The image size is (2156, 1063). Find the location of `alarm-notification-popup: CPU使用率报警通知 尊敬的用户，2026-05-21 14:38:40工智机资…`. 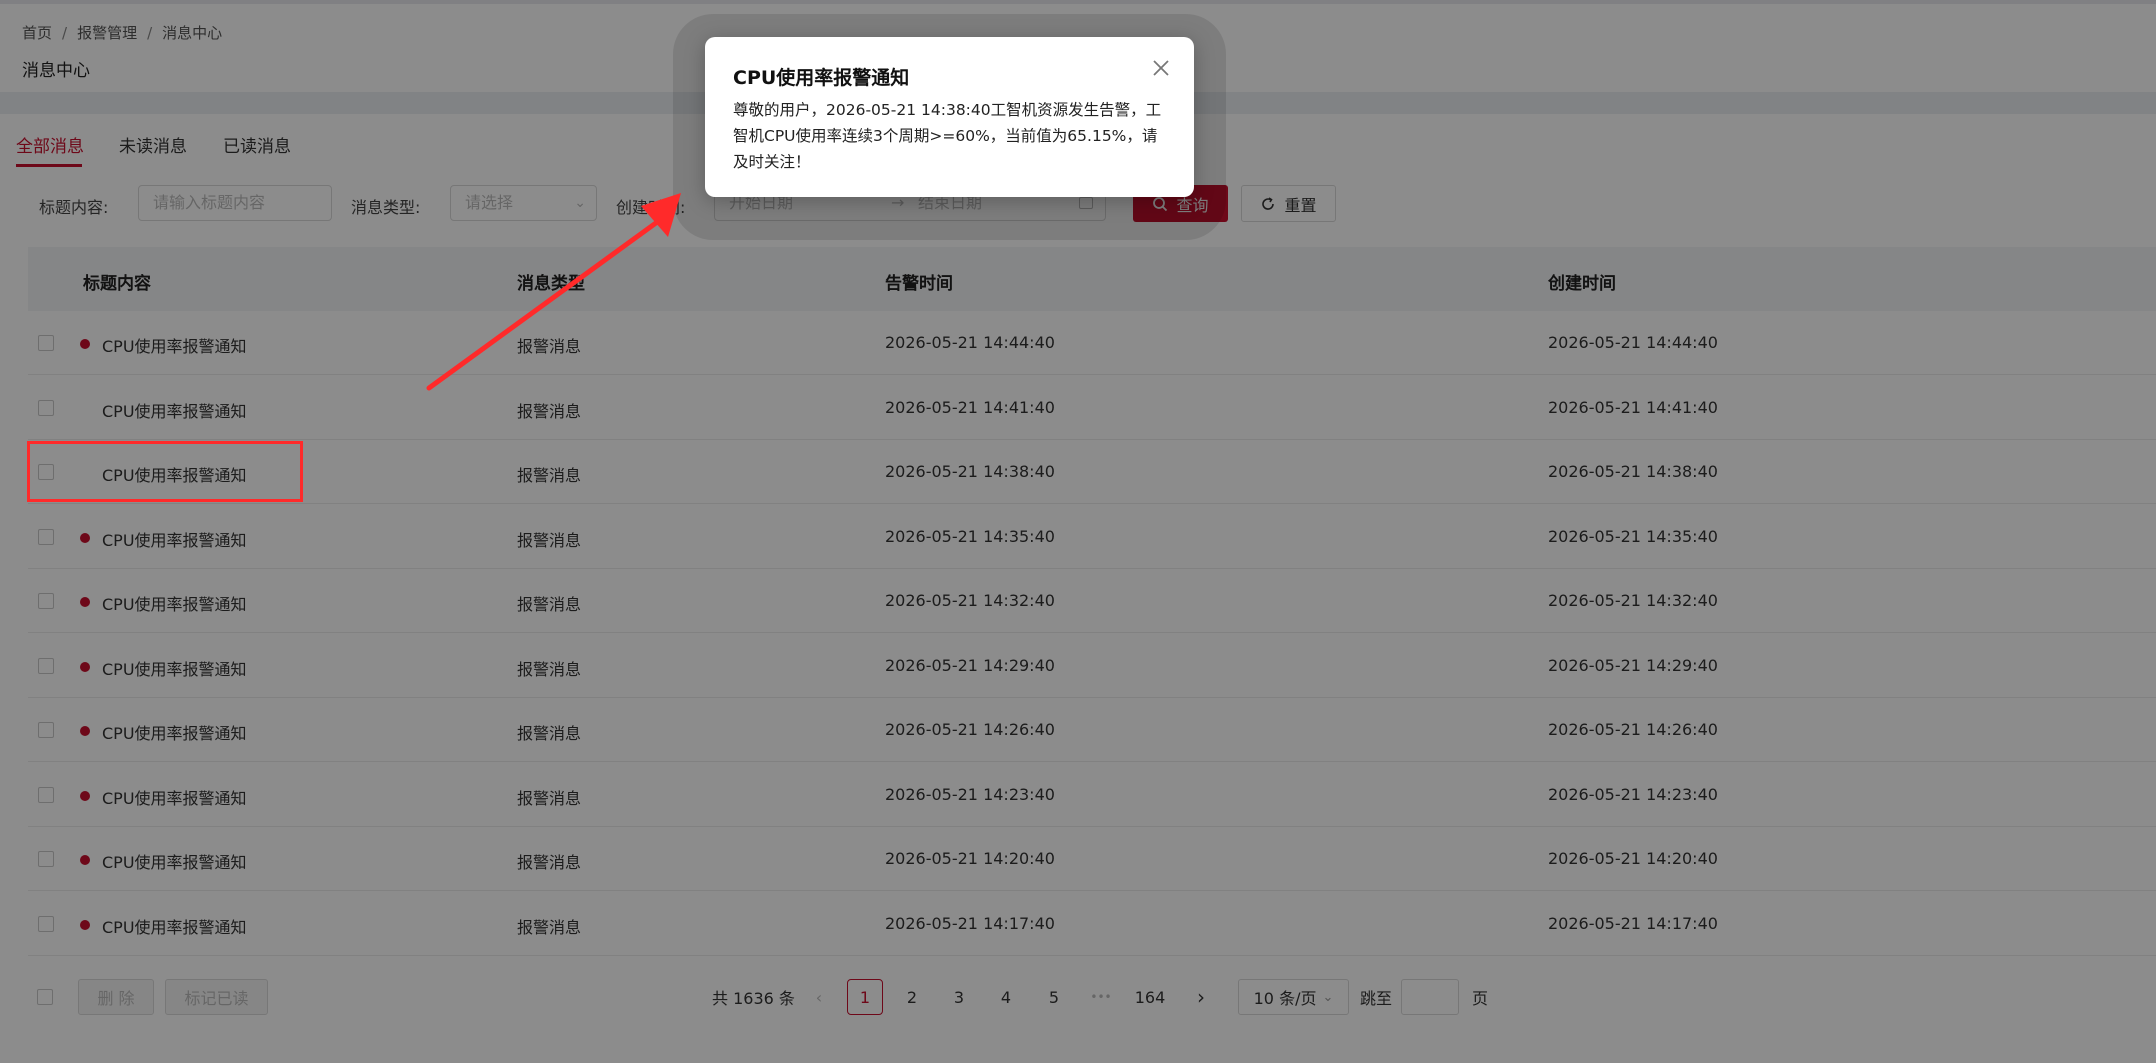

alarm-notification-popup: CPU使用率报警通知 尊敬的用户，2026-05-21 14:38:40工智机资… is located at coordinates (949, 117).